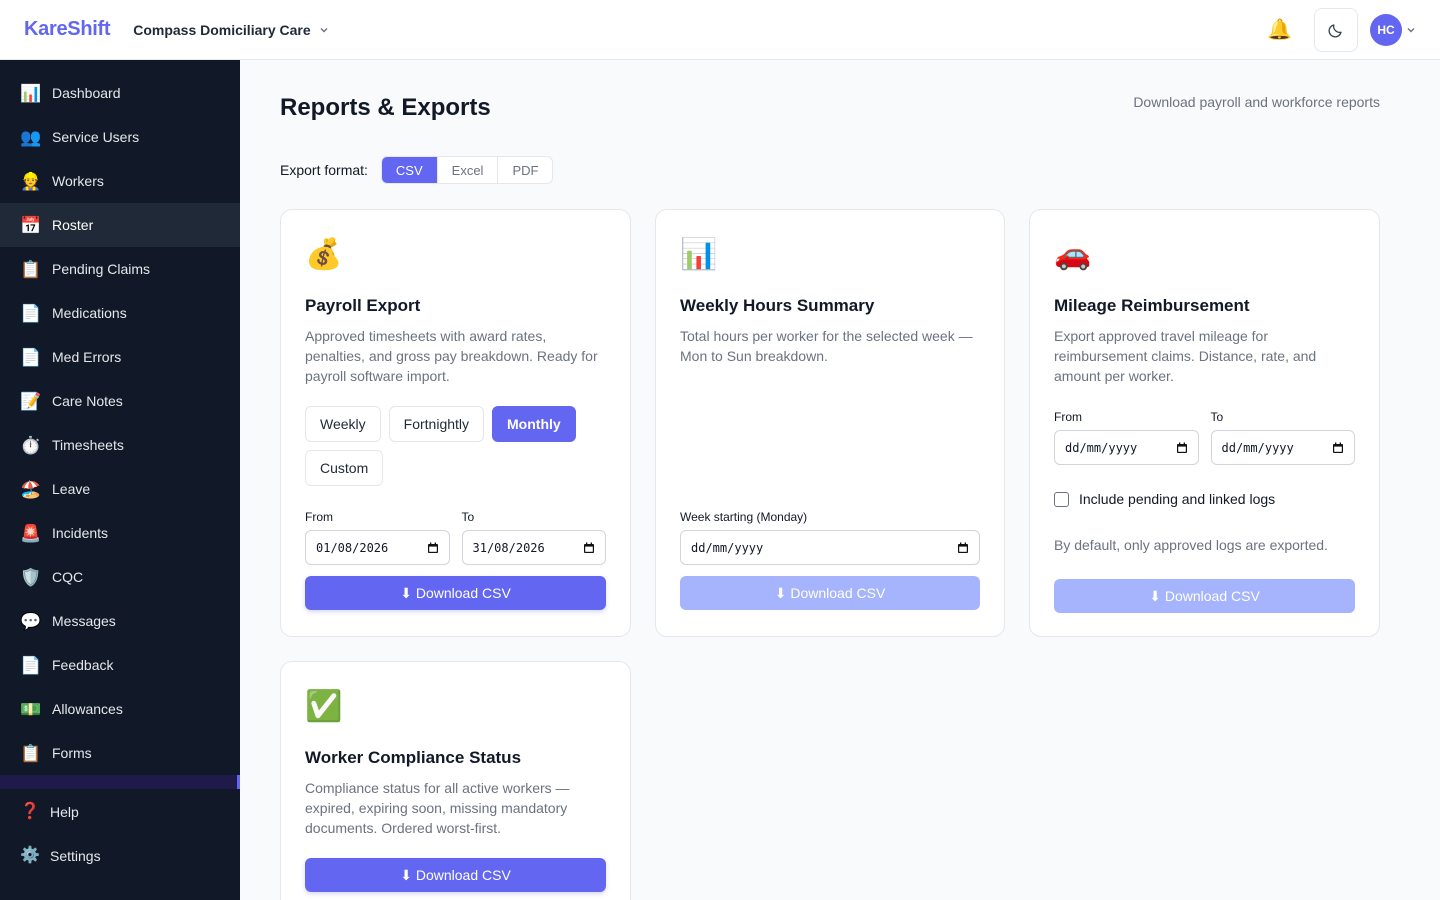 This screenshot has width=1440, height=900. What do you see at coordinates (230, 30) in the screenshot?
I see `org-switcher: Compass Domiciliary Care` at bounding box center [230, 30].